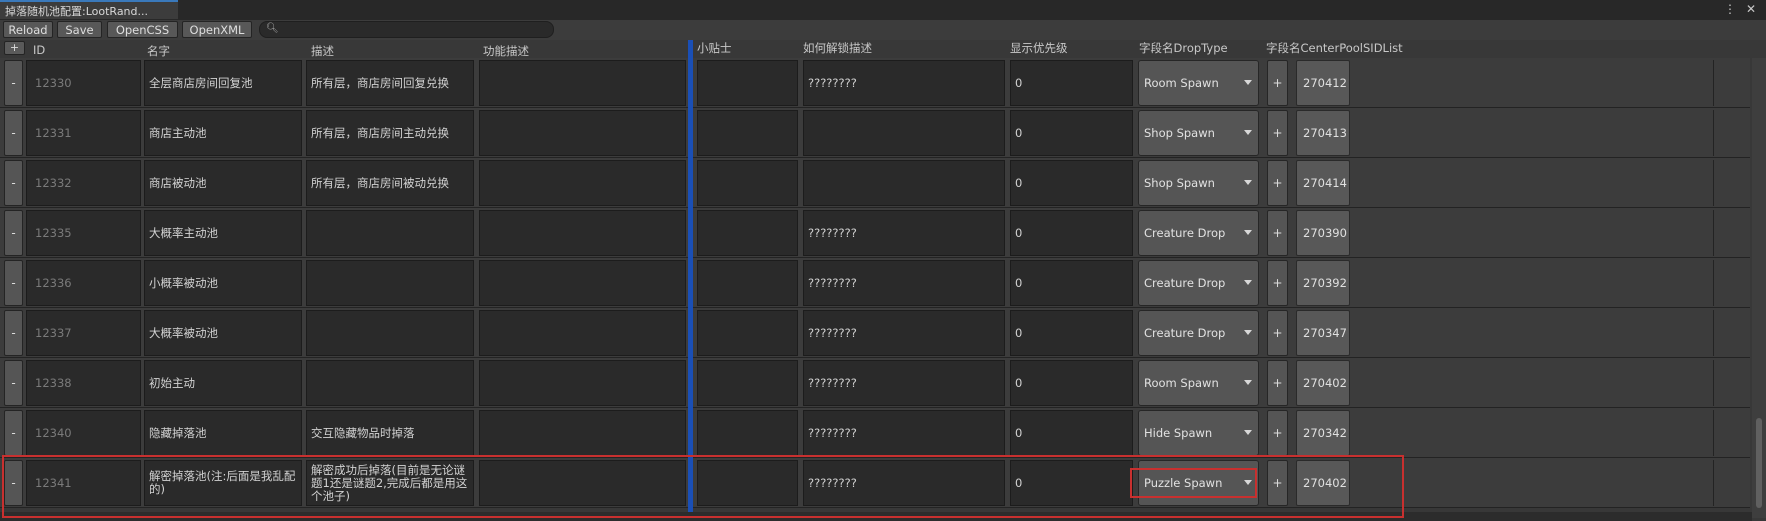  I want to click on drop-type-dropdown: Puzzle Spawn, so click(1198, 483).